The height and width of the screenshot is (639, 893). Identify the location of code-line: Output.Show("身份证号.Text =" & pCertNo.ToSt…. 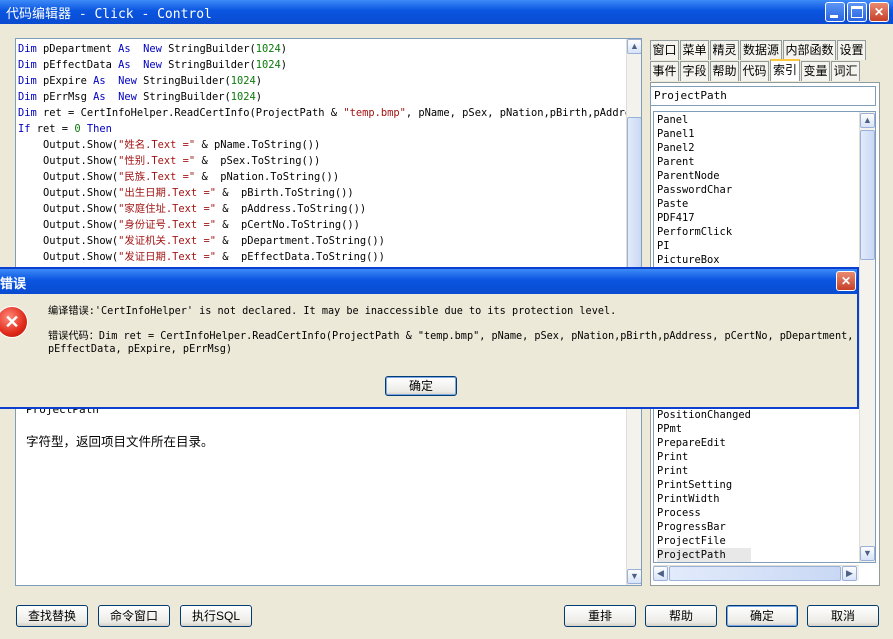
(329, 225).